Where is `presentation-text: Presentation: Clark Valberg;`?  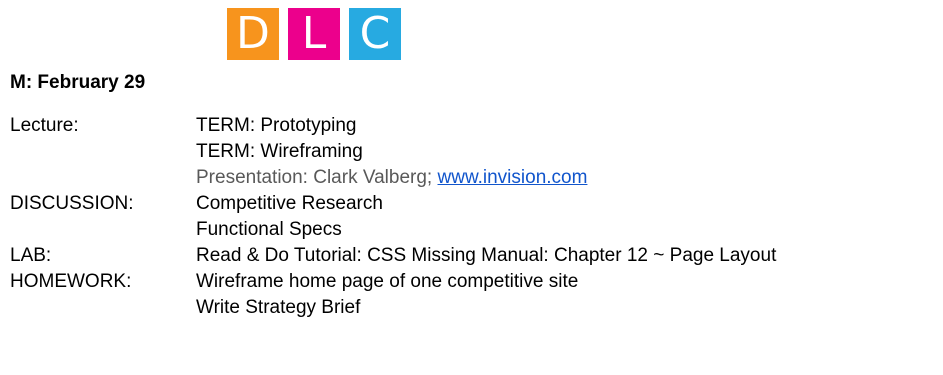 presentation-text: Presentation: Clark Valberg; is located at coordinates (317, 177).